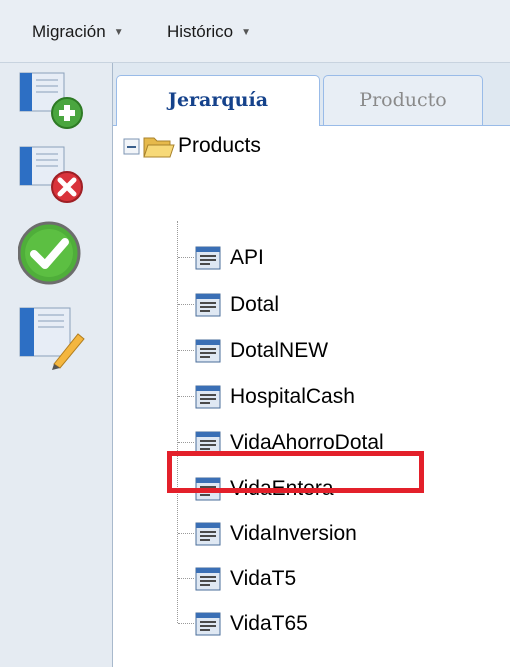 Image resolution: width=510 pixels, height=667 pixels. What do you see at coordinates (269, 623) in the screenshot?
I see `tree-node-label: VidaT65` at bounding box center [269, 623].